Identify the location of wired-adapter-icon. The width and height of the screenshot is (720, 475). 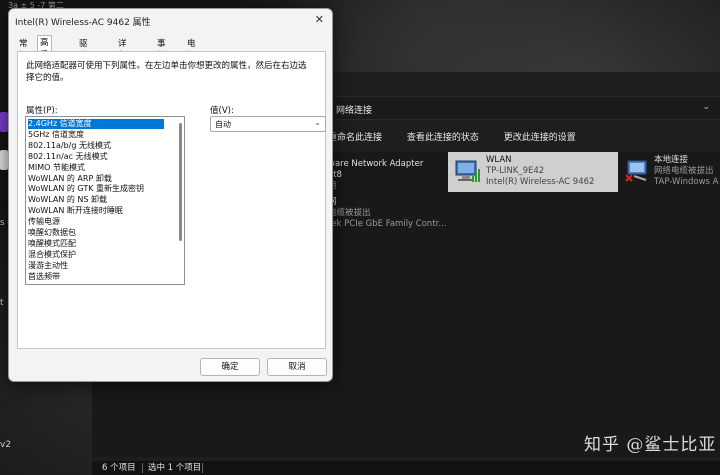
(636, 171).